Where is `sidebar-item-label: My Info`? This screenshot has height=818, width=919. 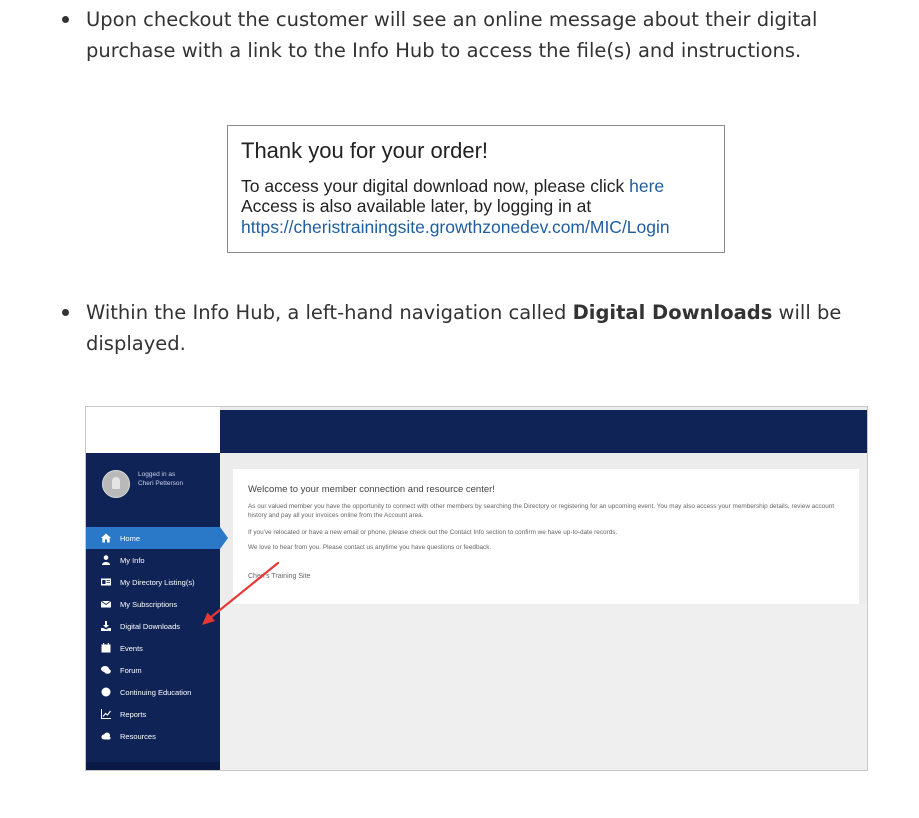
sidebar-item-label: My Info is located at coordinates (132, 560).